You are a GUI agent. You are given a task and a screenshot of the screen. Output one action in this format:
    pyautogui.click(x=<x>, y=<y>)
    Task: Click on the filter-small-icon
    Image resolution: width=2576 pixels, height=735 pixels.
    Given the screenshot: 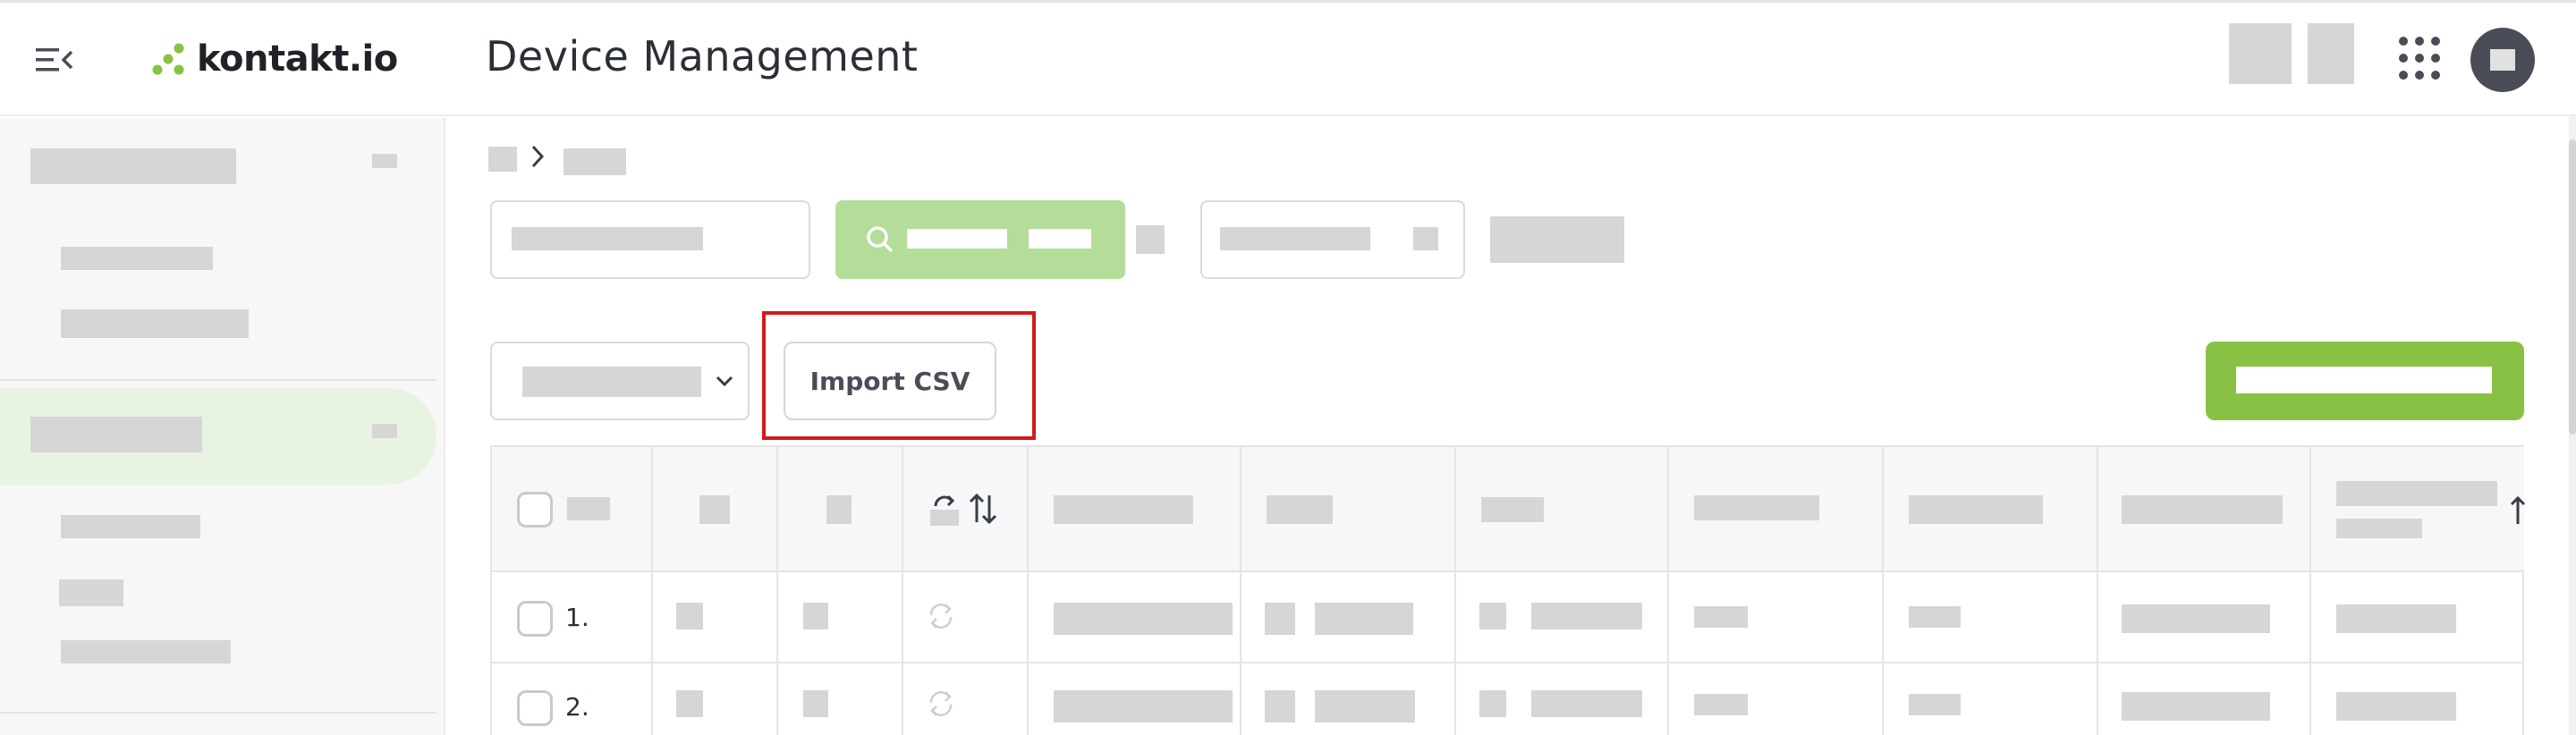 What is the action you would take?
    pyautogui.click(x=1150, y=240)
    